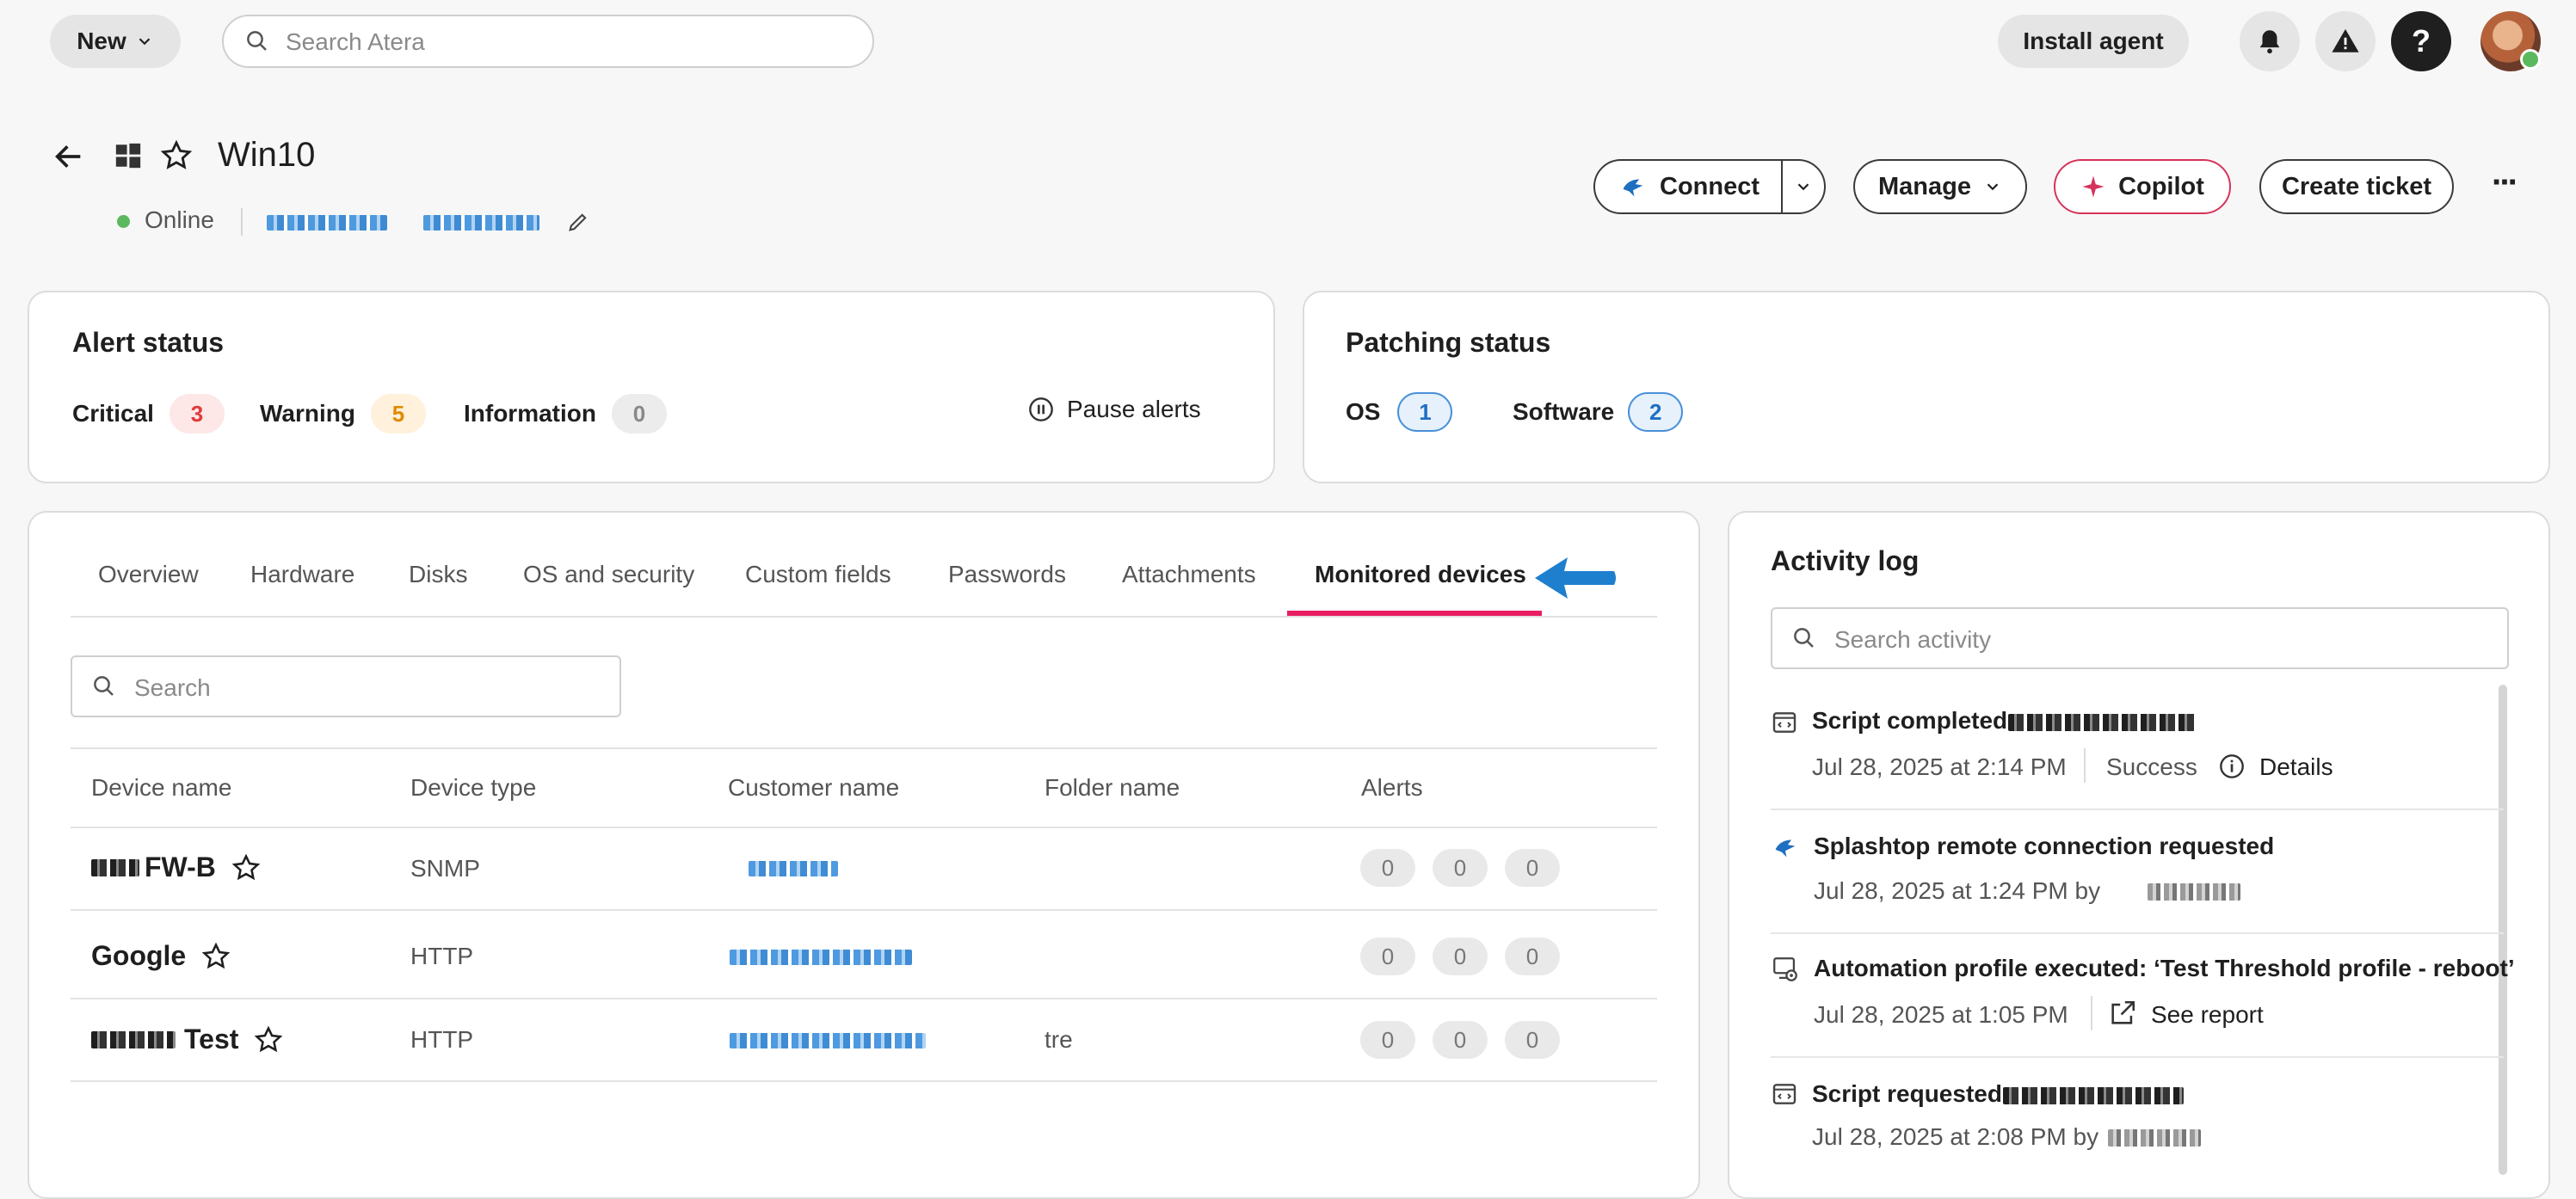 The height and width of the screenshot is (1199, 2576). I want to click on software-patch-stat: Software 2, so click(1598, 412).